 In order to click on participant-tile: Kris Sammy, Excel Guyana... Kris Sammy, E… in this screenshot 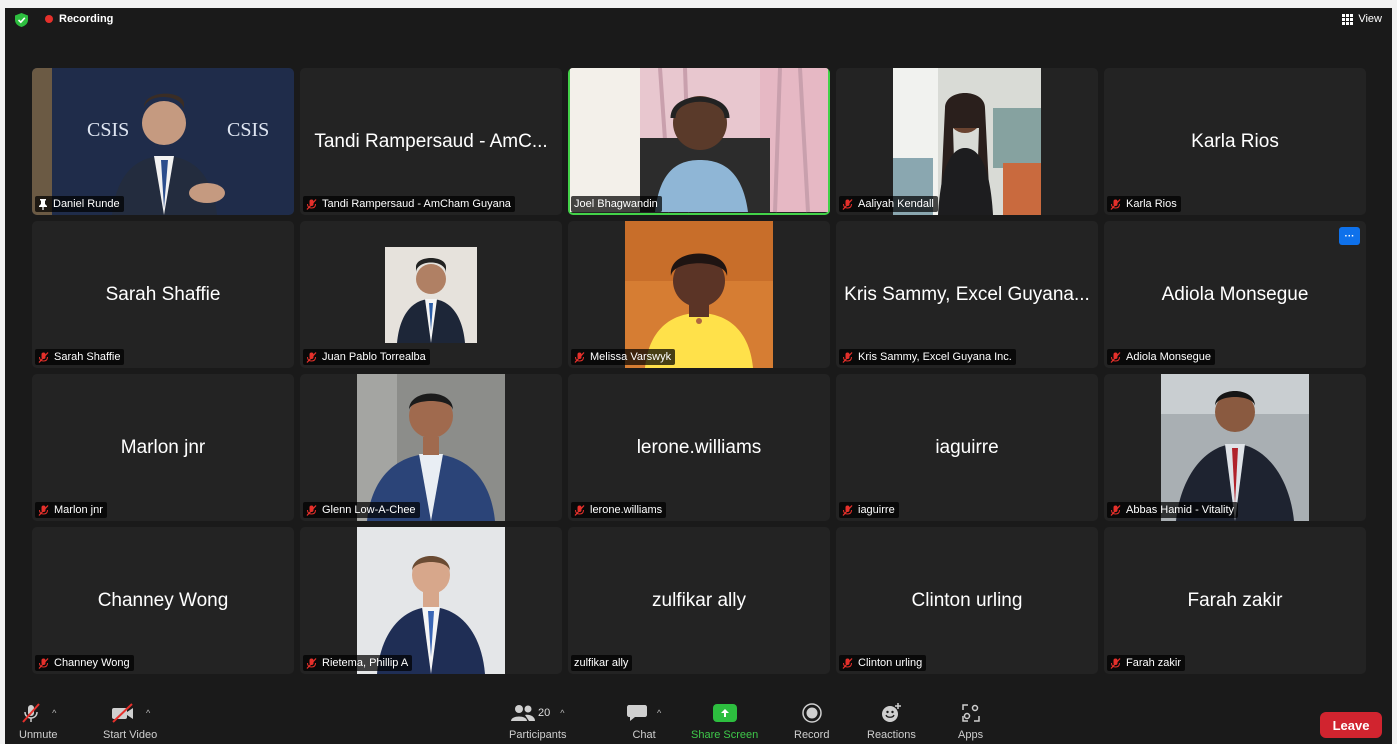, I will do `click(967, 294)`.